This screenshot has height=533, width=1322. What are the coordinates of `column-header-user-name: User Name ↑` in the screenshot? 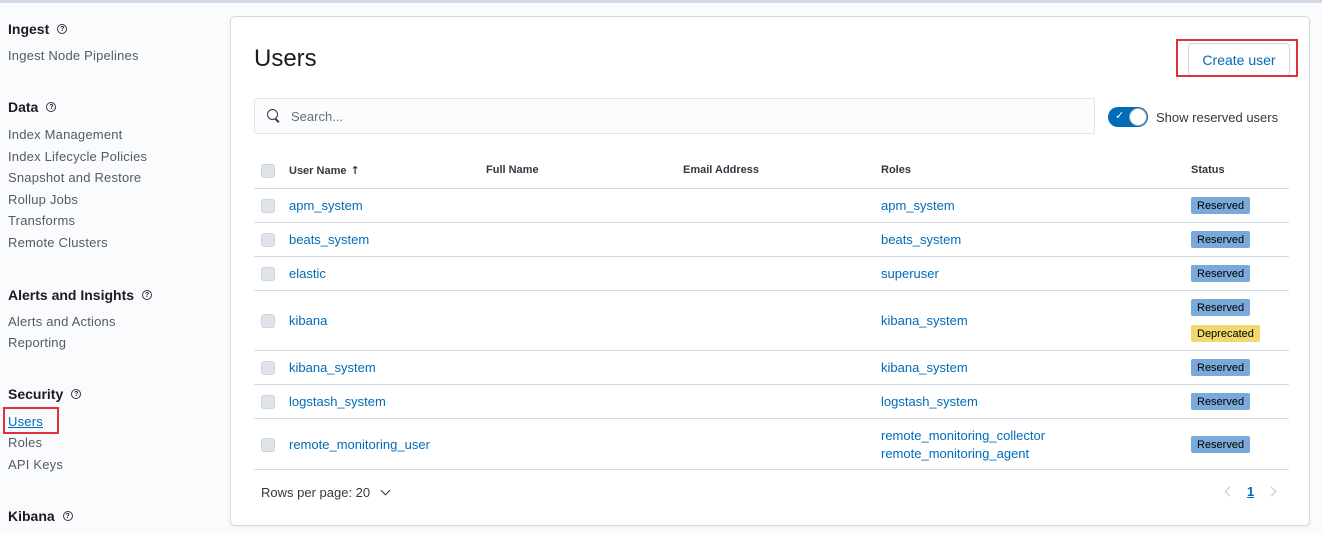 It's located at (324, 170).